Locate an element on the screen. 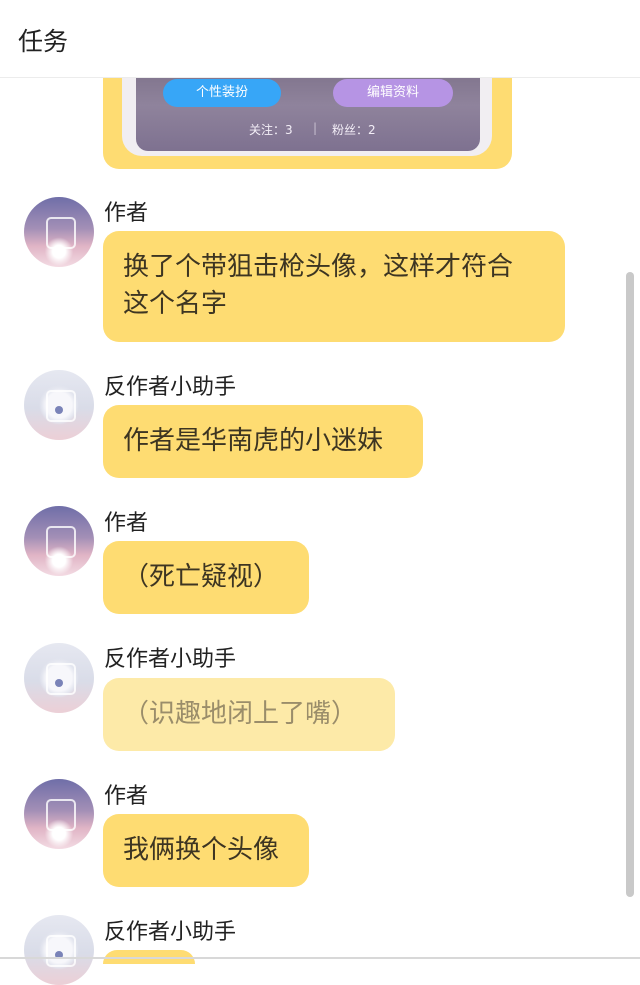 This screenshot has height=985, width=640. edit-profile-button: 编辑资料 is located at coordinates (393, 93).